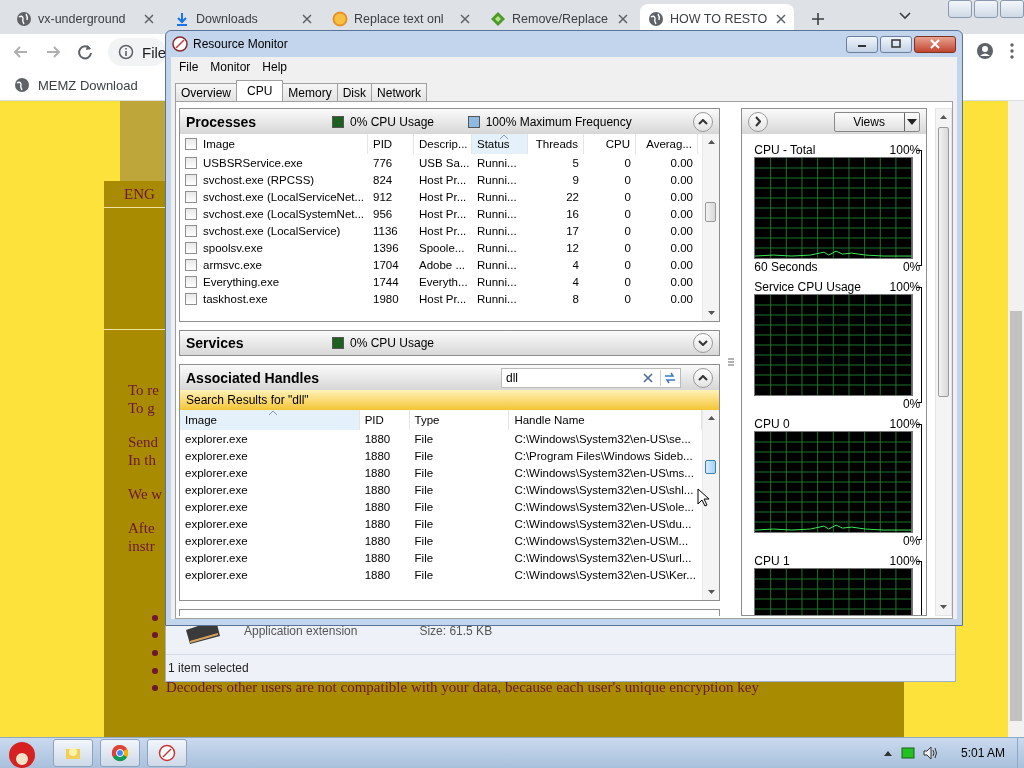 The width and height of the screenshot is (1024, 768). Describe the element at coordinates (76, 85) in the screenshot. I see `bookmark: MEMZ Download` at that location.